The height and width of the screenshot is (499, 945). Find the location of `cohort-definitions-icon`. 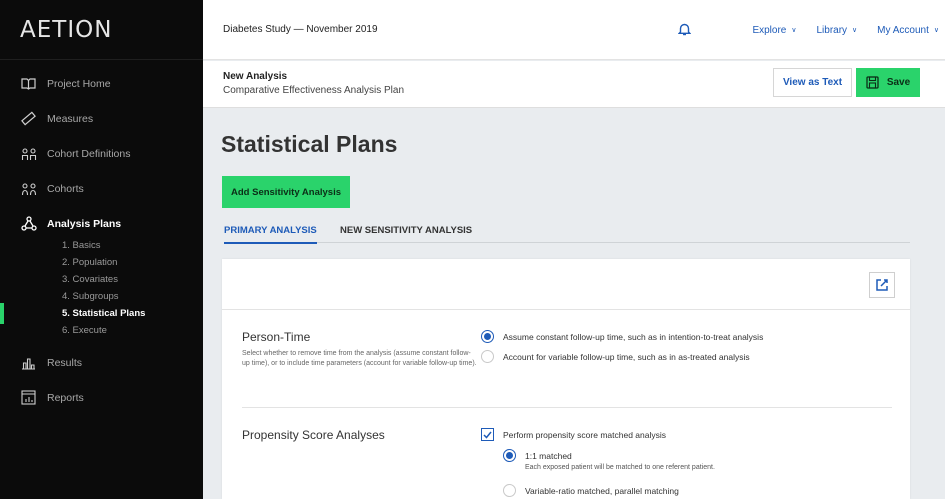

cohort-definitions-icon is located at coordinates (34, 154).